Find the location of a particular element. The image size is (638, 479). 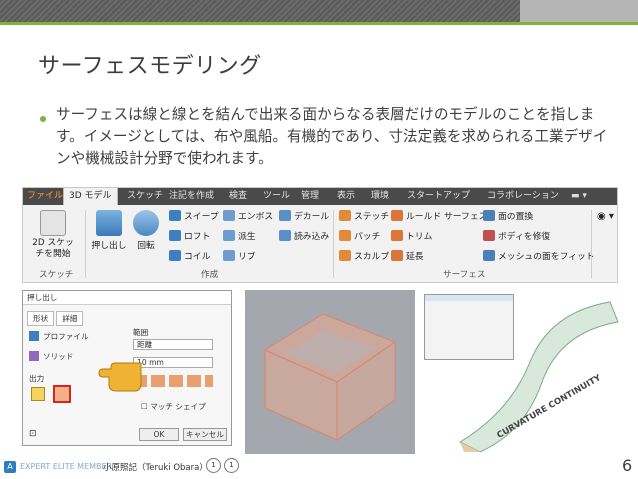

trim-button: トリム is located at coordinates (411, 237).